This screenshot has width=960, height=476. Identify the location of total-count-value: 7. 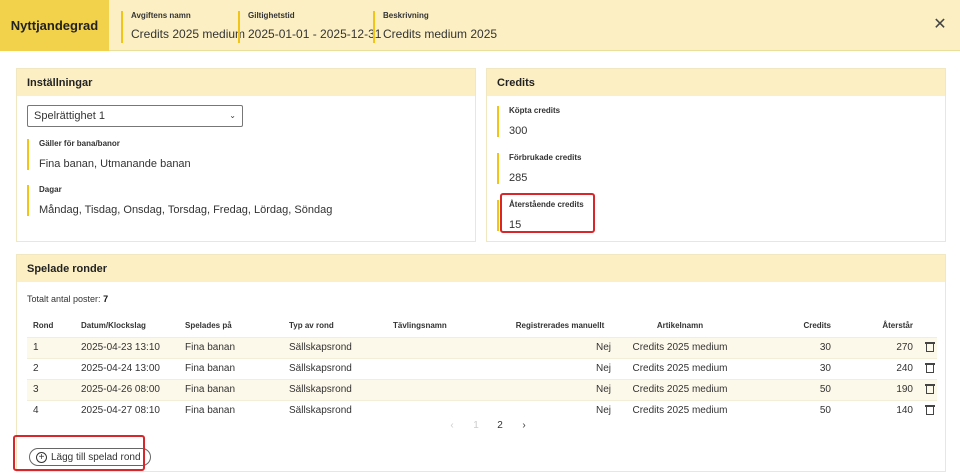
(106, 299).